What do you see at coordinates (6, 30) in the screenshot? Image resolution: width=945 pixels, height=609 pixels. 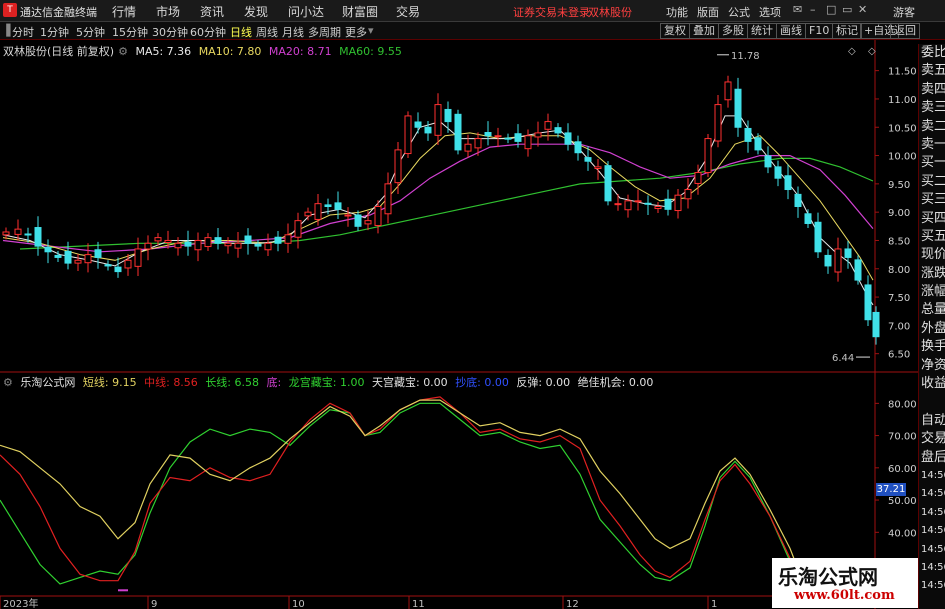 I see `toolbar-pin-icon: ▐` at bounding box center [6, 30].